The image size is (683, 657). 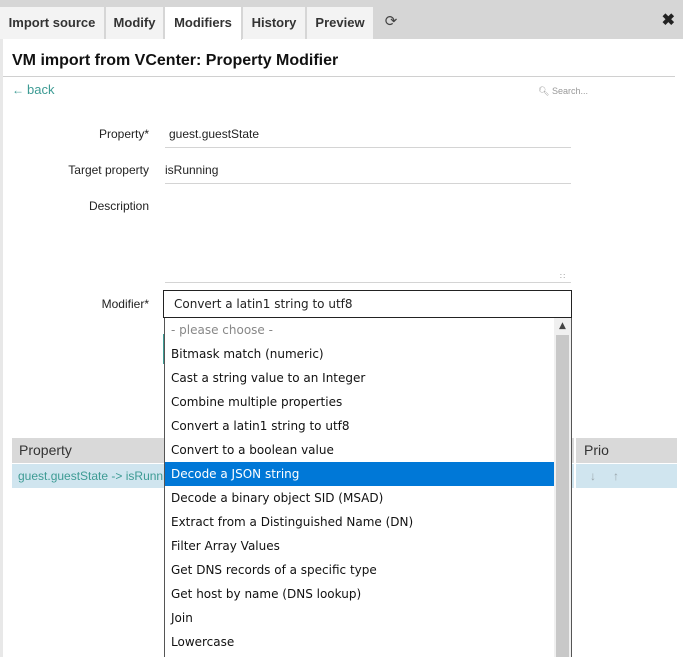 What do you see at coordinates (562, 496) in the screenshot?
I see `scroll-thumb` at bounding box center [562, 496].